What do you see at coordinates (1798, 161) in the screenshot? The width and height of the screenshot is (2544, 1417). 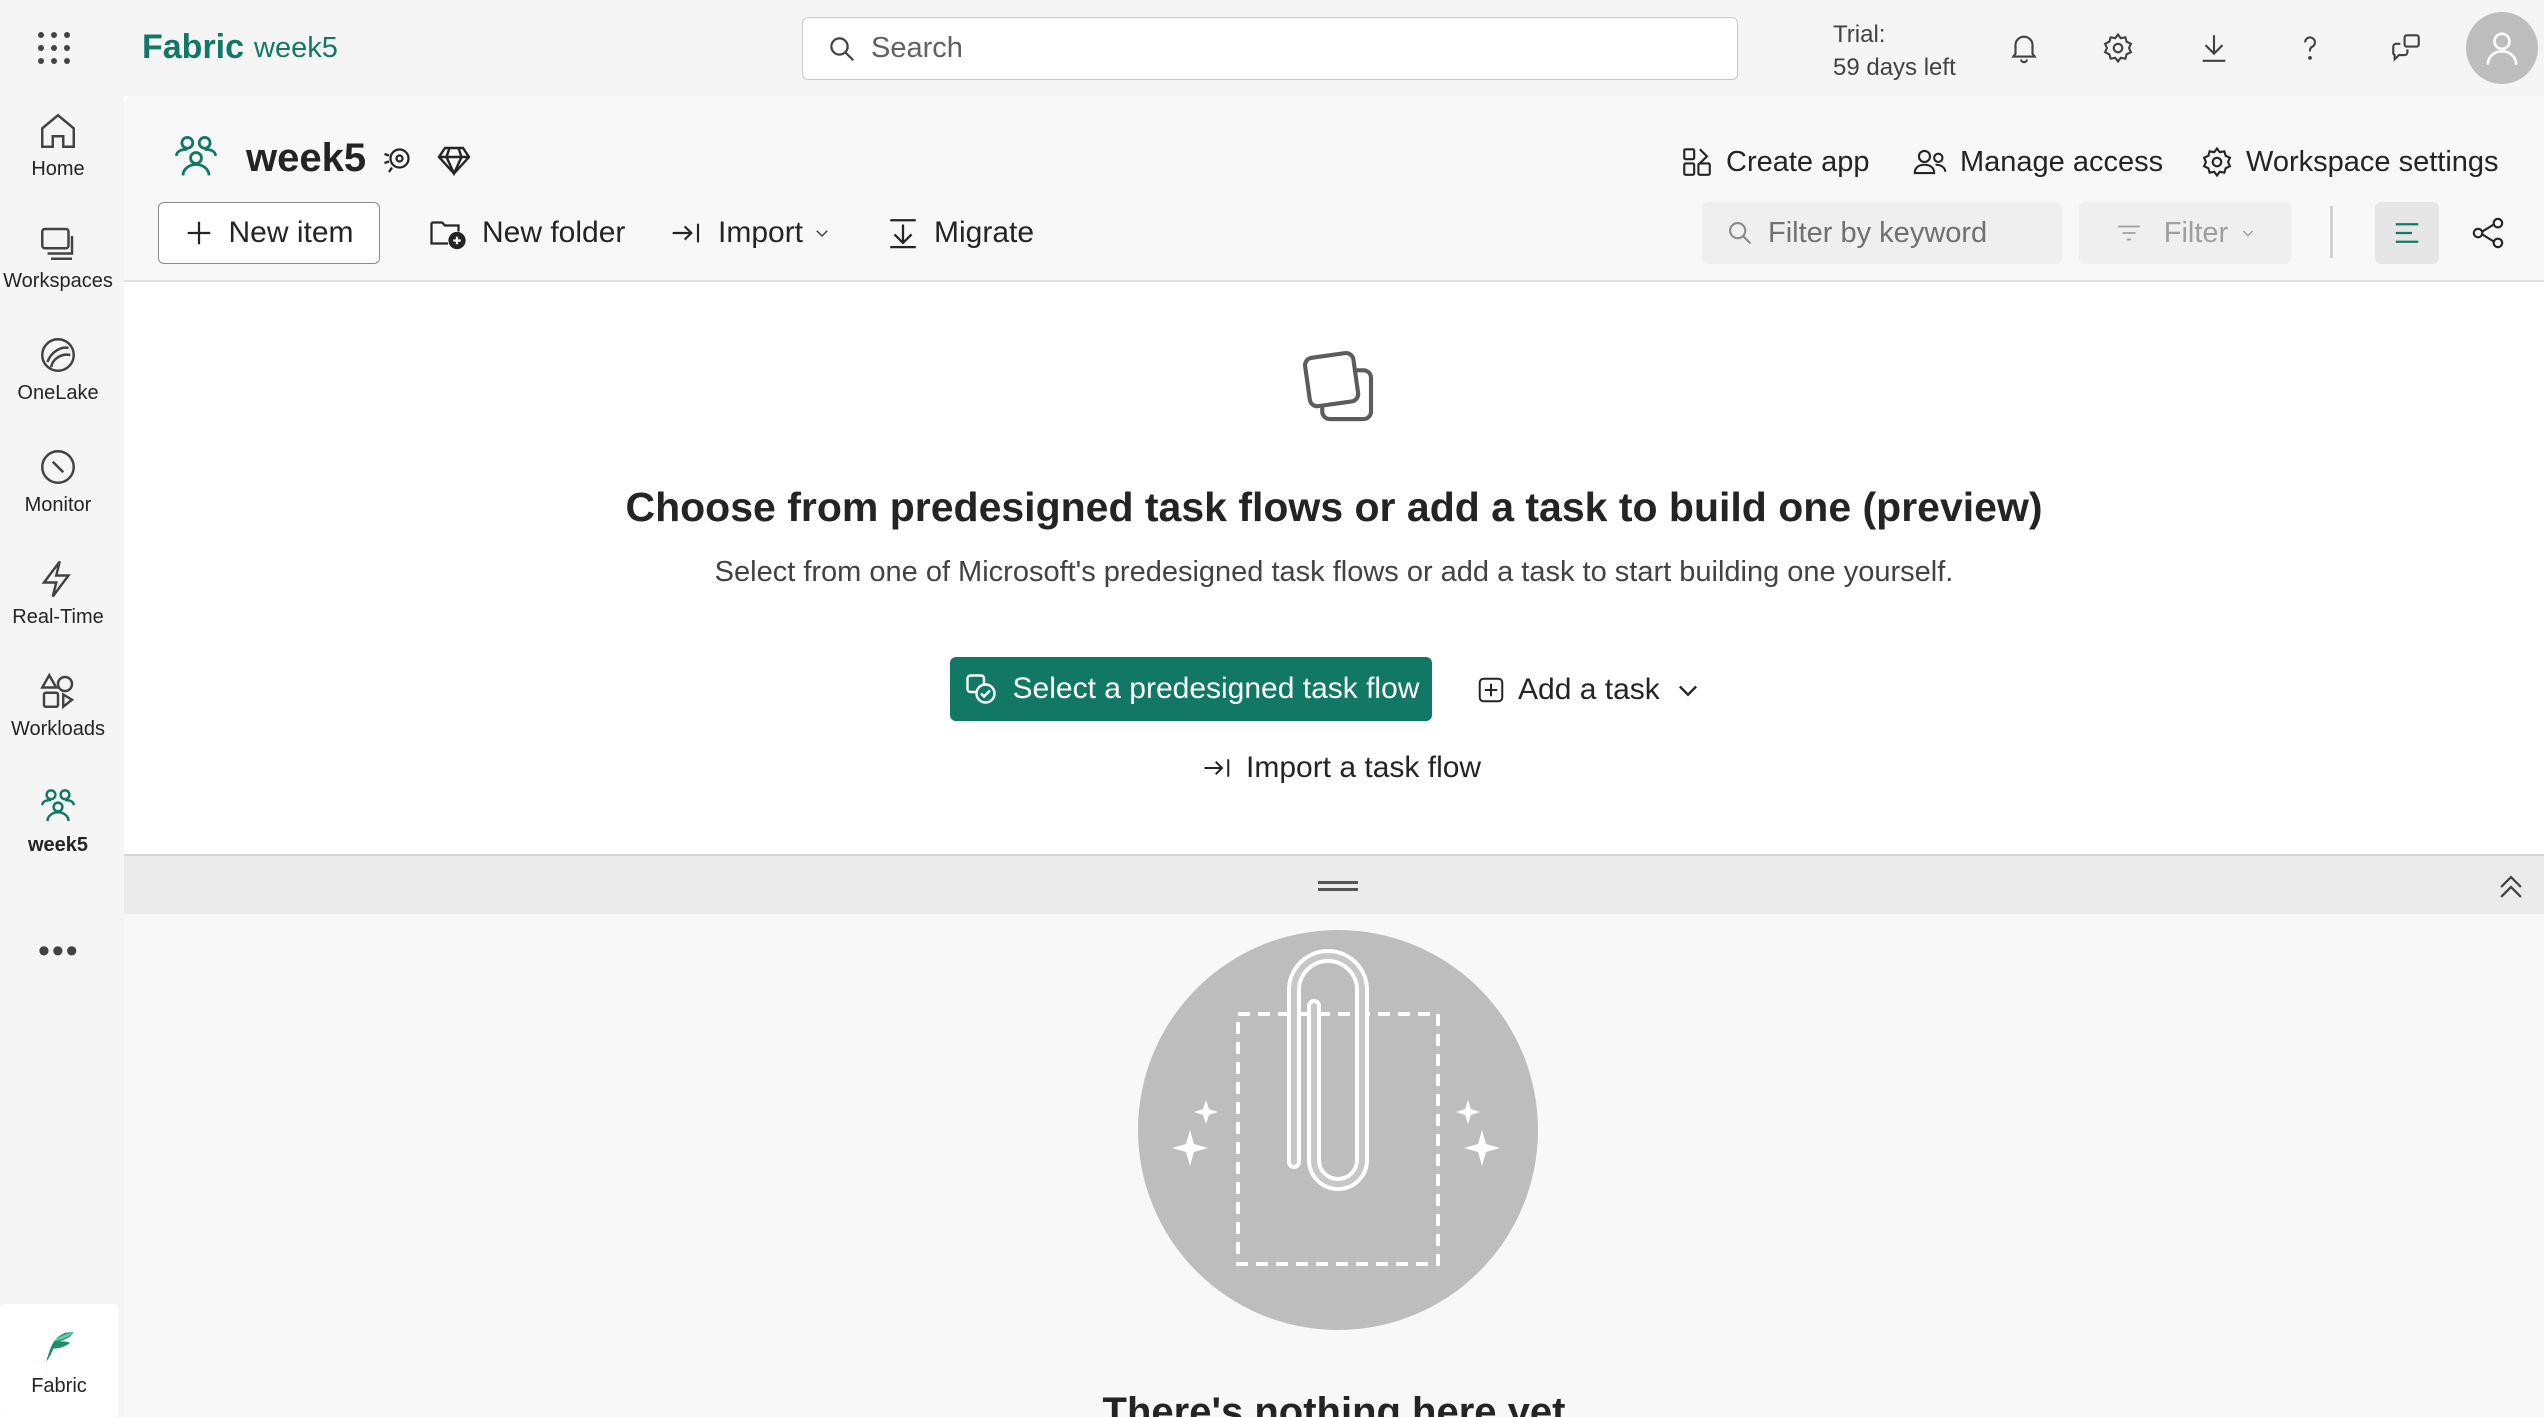 I see `create-app-label: Create app` at bounding box center [1798, 161].